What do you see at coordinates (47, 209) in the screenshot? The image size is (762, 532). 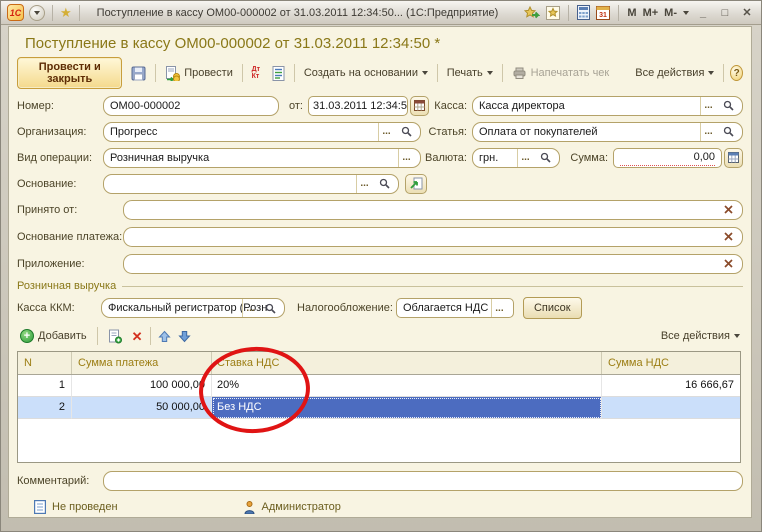 I see `accepted-from-label: Принято от:` at bounding box center [47, 209].